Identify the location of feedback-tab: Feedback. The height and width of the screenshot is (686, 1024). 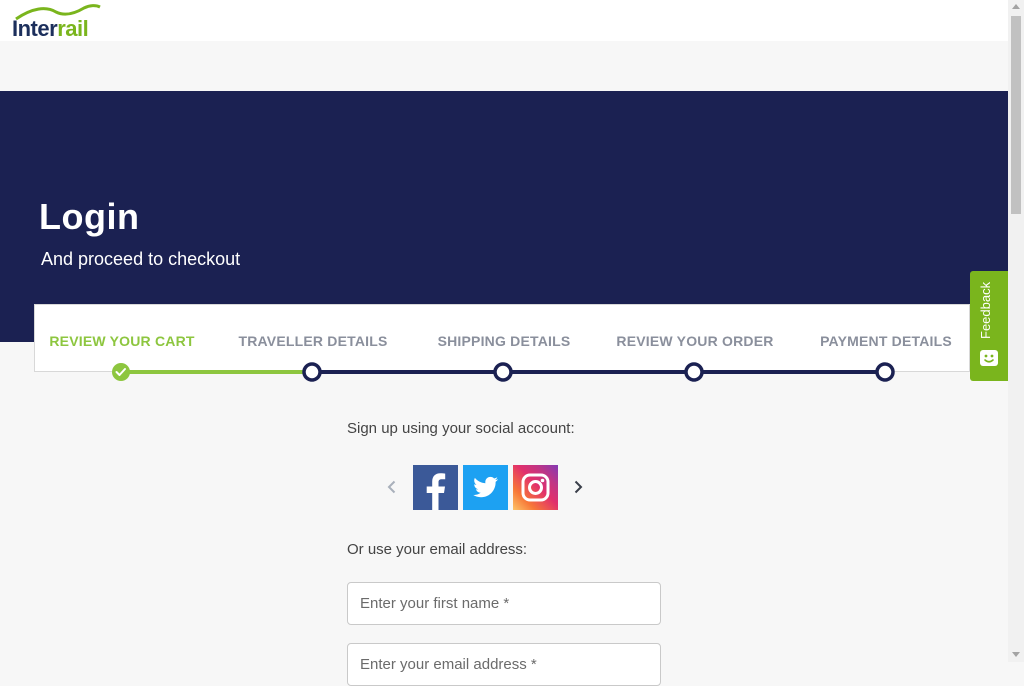
(989, 326).